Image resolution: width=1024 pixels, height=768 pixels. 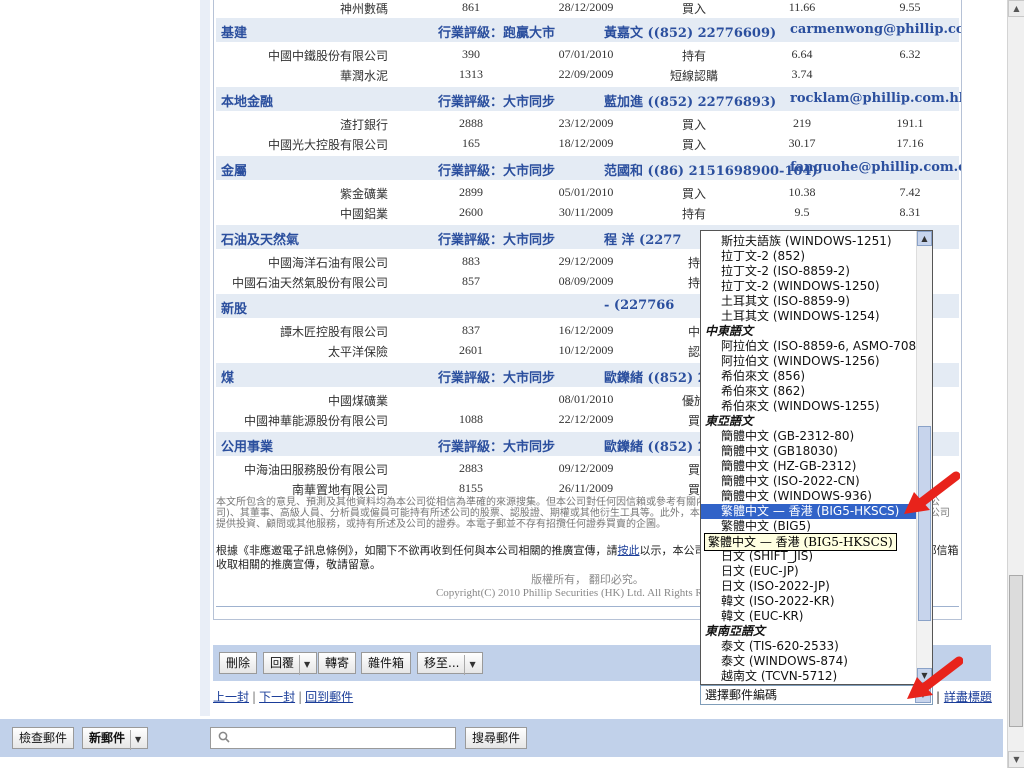 What do you see at coordinates (309, 283) in the screenshot?
I see `stock-name: 中國石油天然氣股份有限公司` at bounding box center [309, 283].